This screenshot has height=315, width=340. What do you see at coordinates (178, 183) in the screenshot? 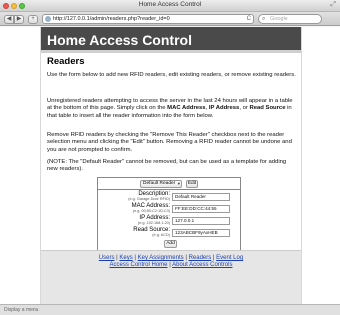
I see `chevron-down-icon: ▾` at bounding box center [178, 183].